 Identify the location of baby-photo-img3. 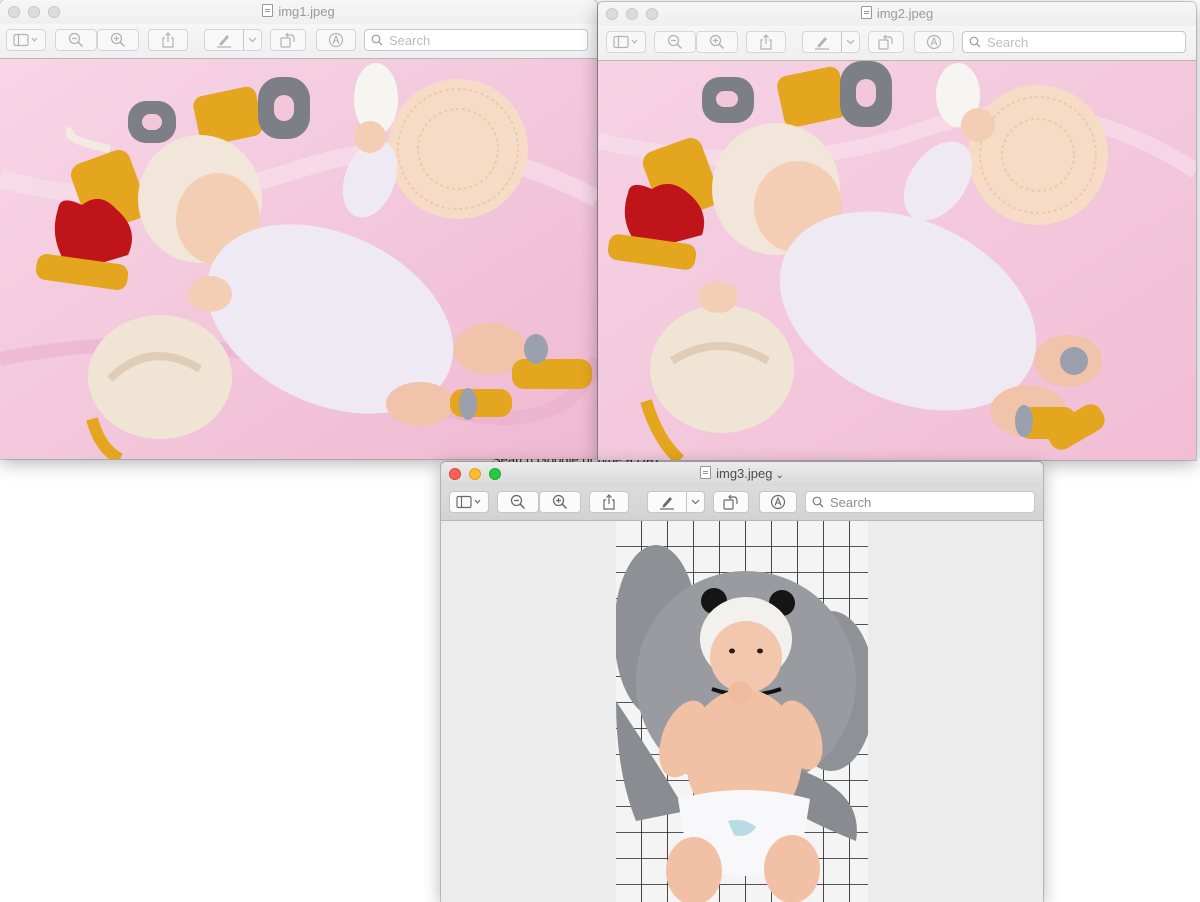
(742, 711).